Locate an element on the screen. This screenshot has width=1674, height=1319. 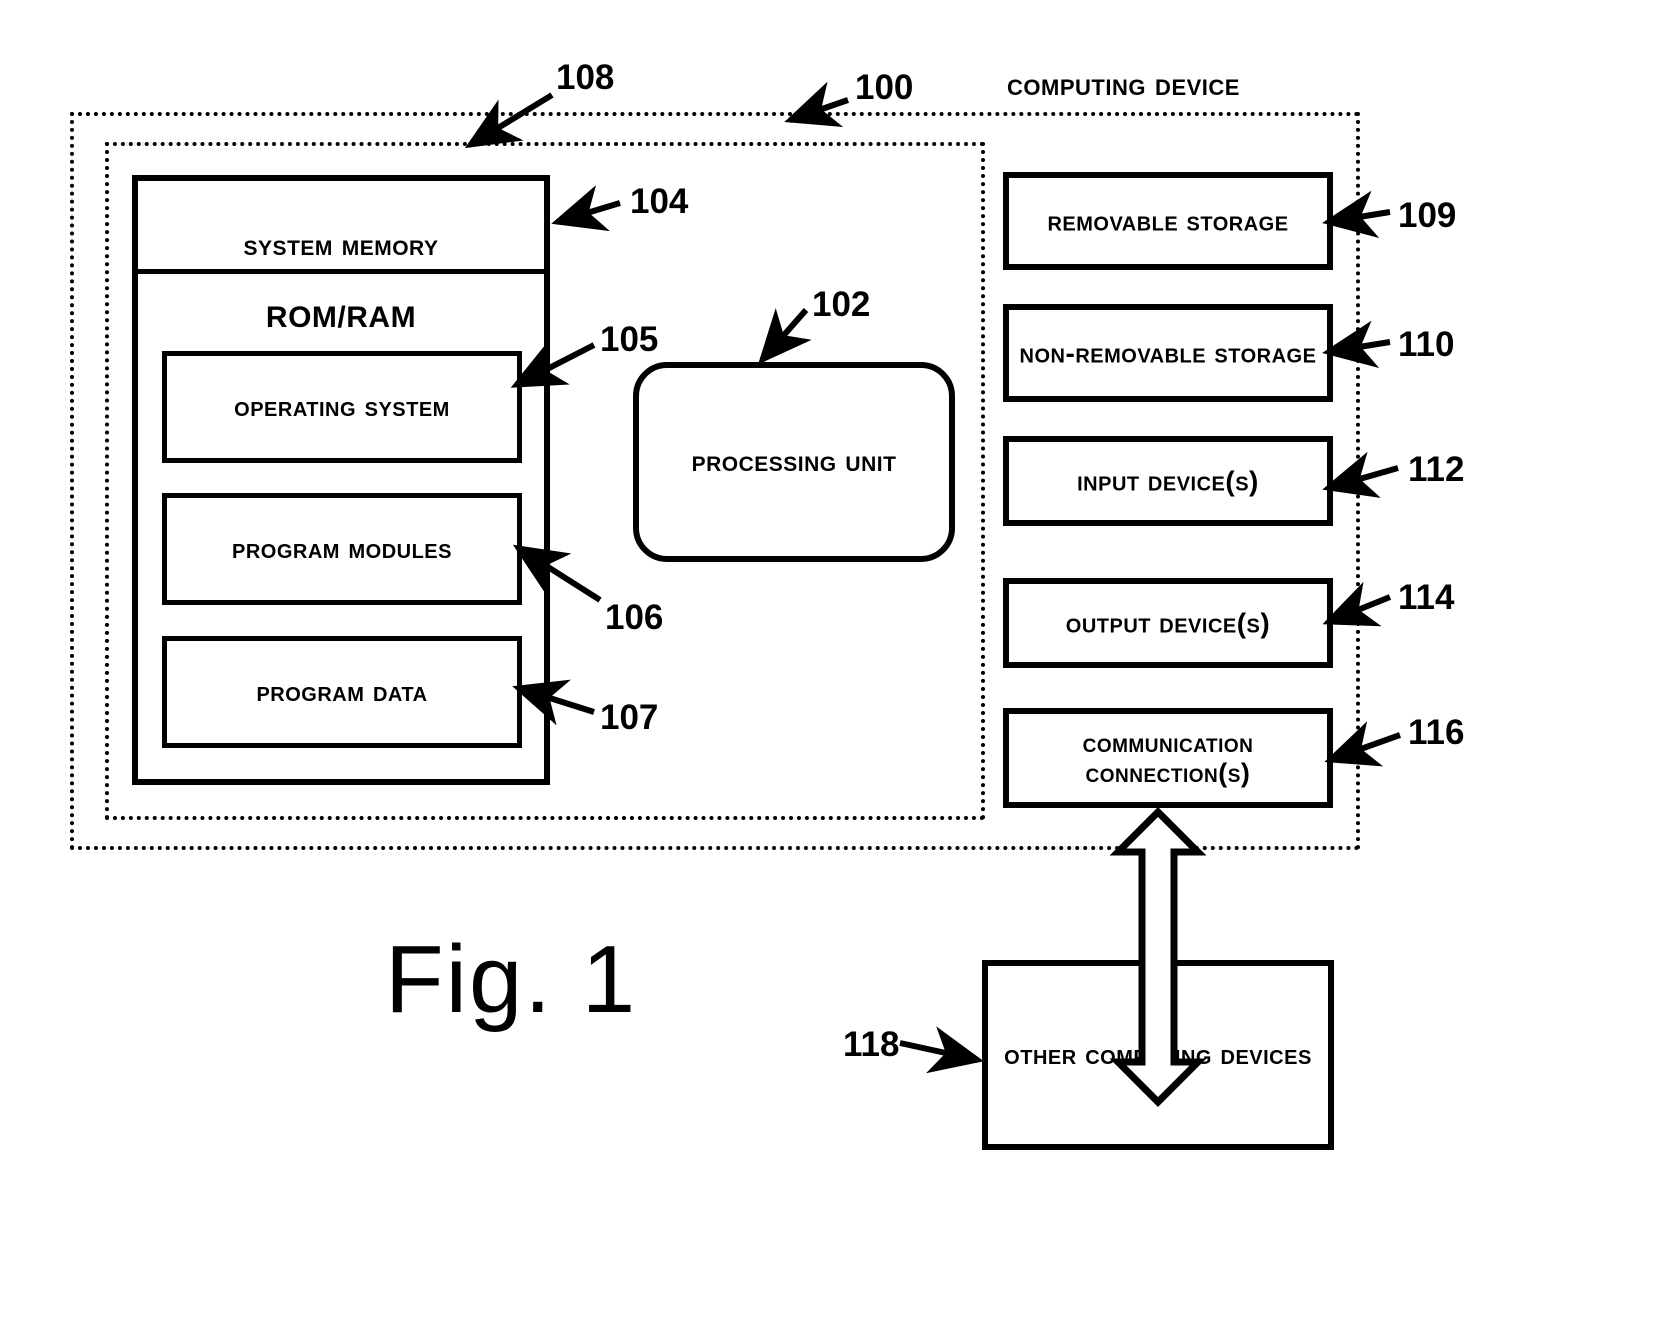
operating-system-box: Operating System is located at coordinates (342, 407).